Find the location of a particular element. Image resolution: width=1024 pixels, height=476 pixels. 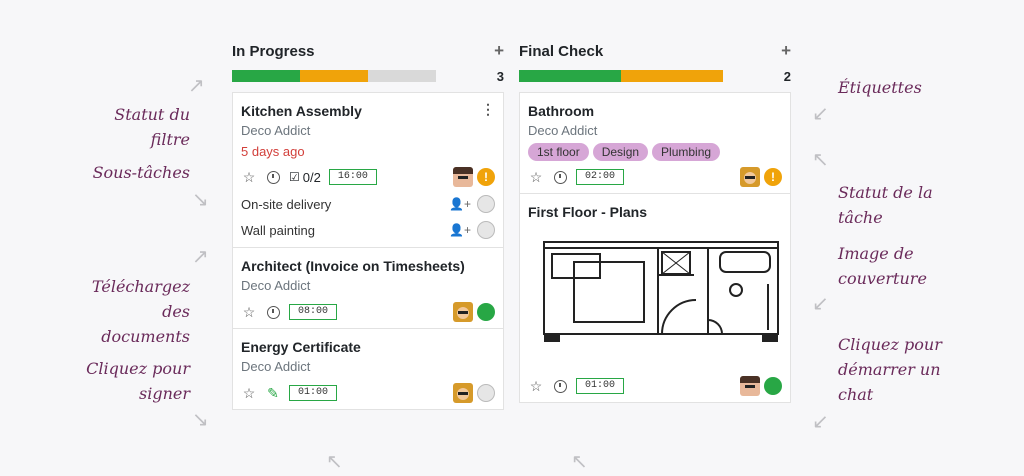

annotation-line: documents is located at coordinates (145, 336).